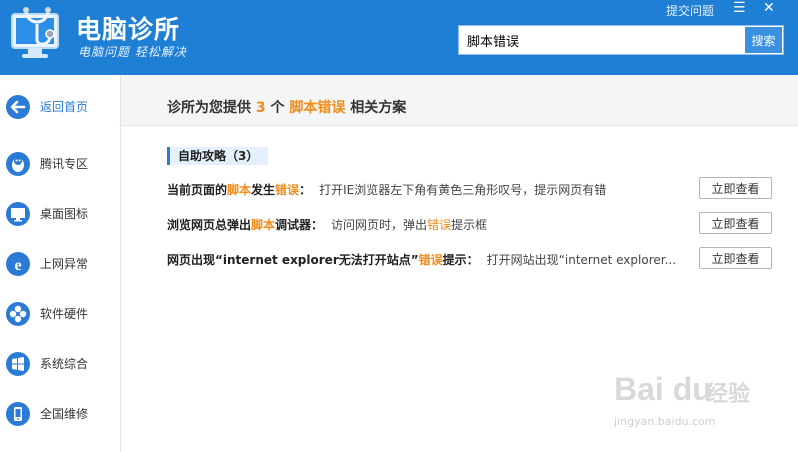 This screenshot has height=452, width=798. Describe the element at coordinates (260, 108) in the screenshot. I see `results-count: 3` at that location.